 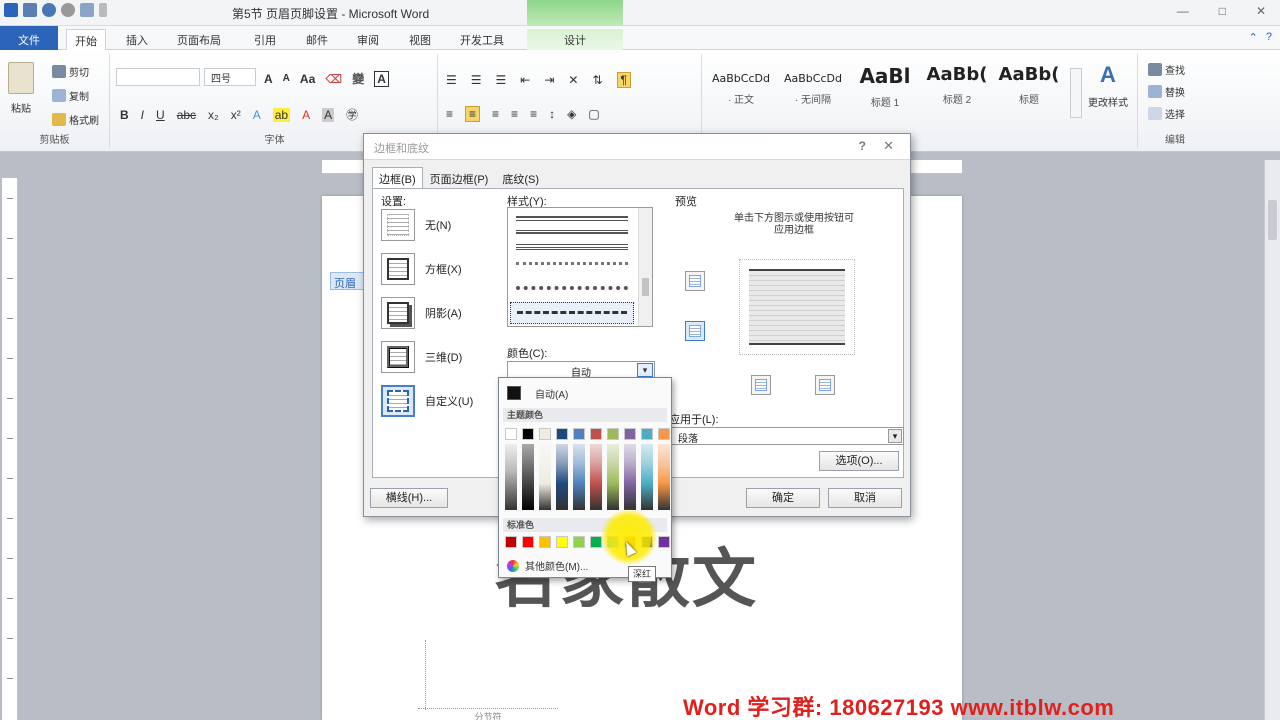 What do you see at coordinates (416, 225) in the screenshot?
I see `setting-none: 无(N)` at bounding box center [416, 225].